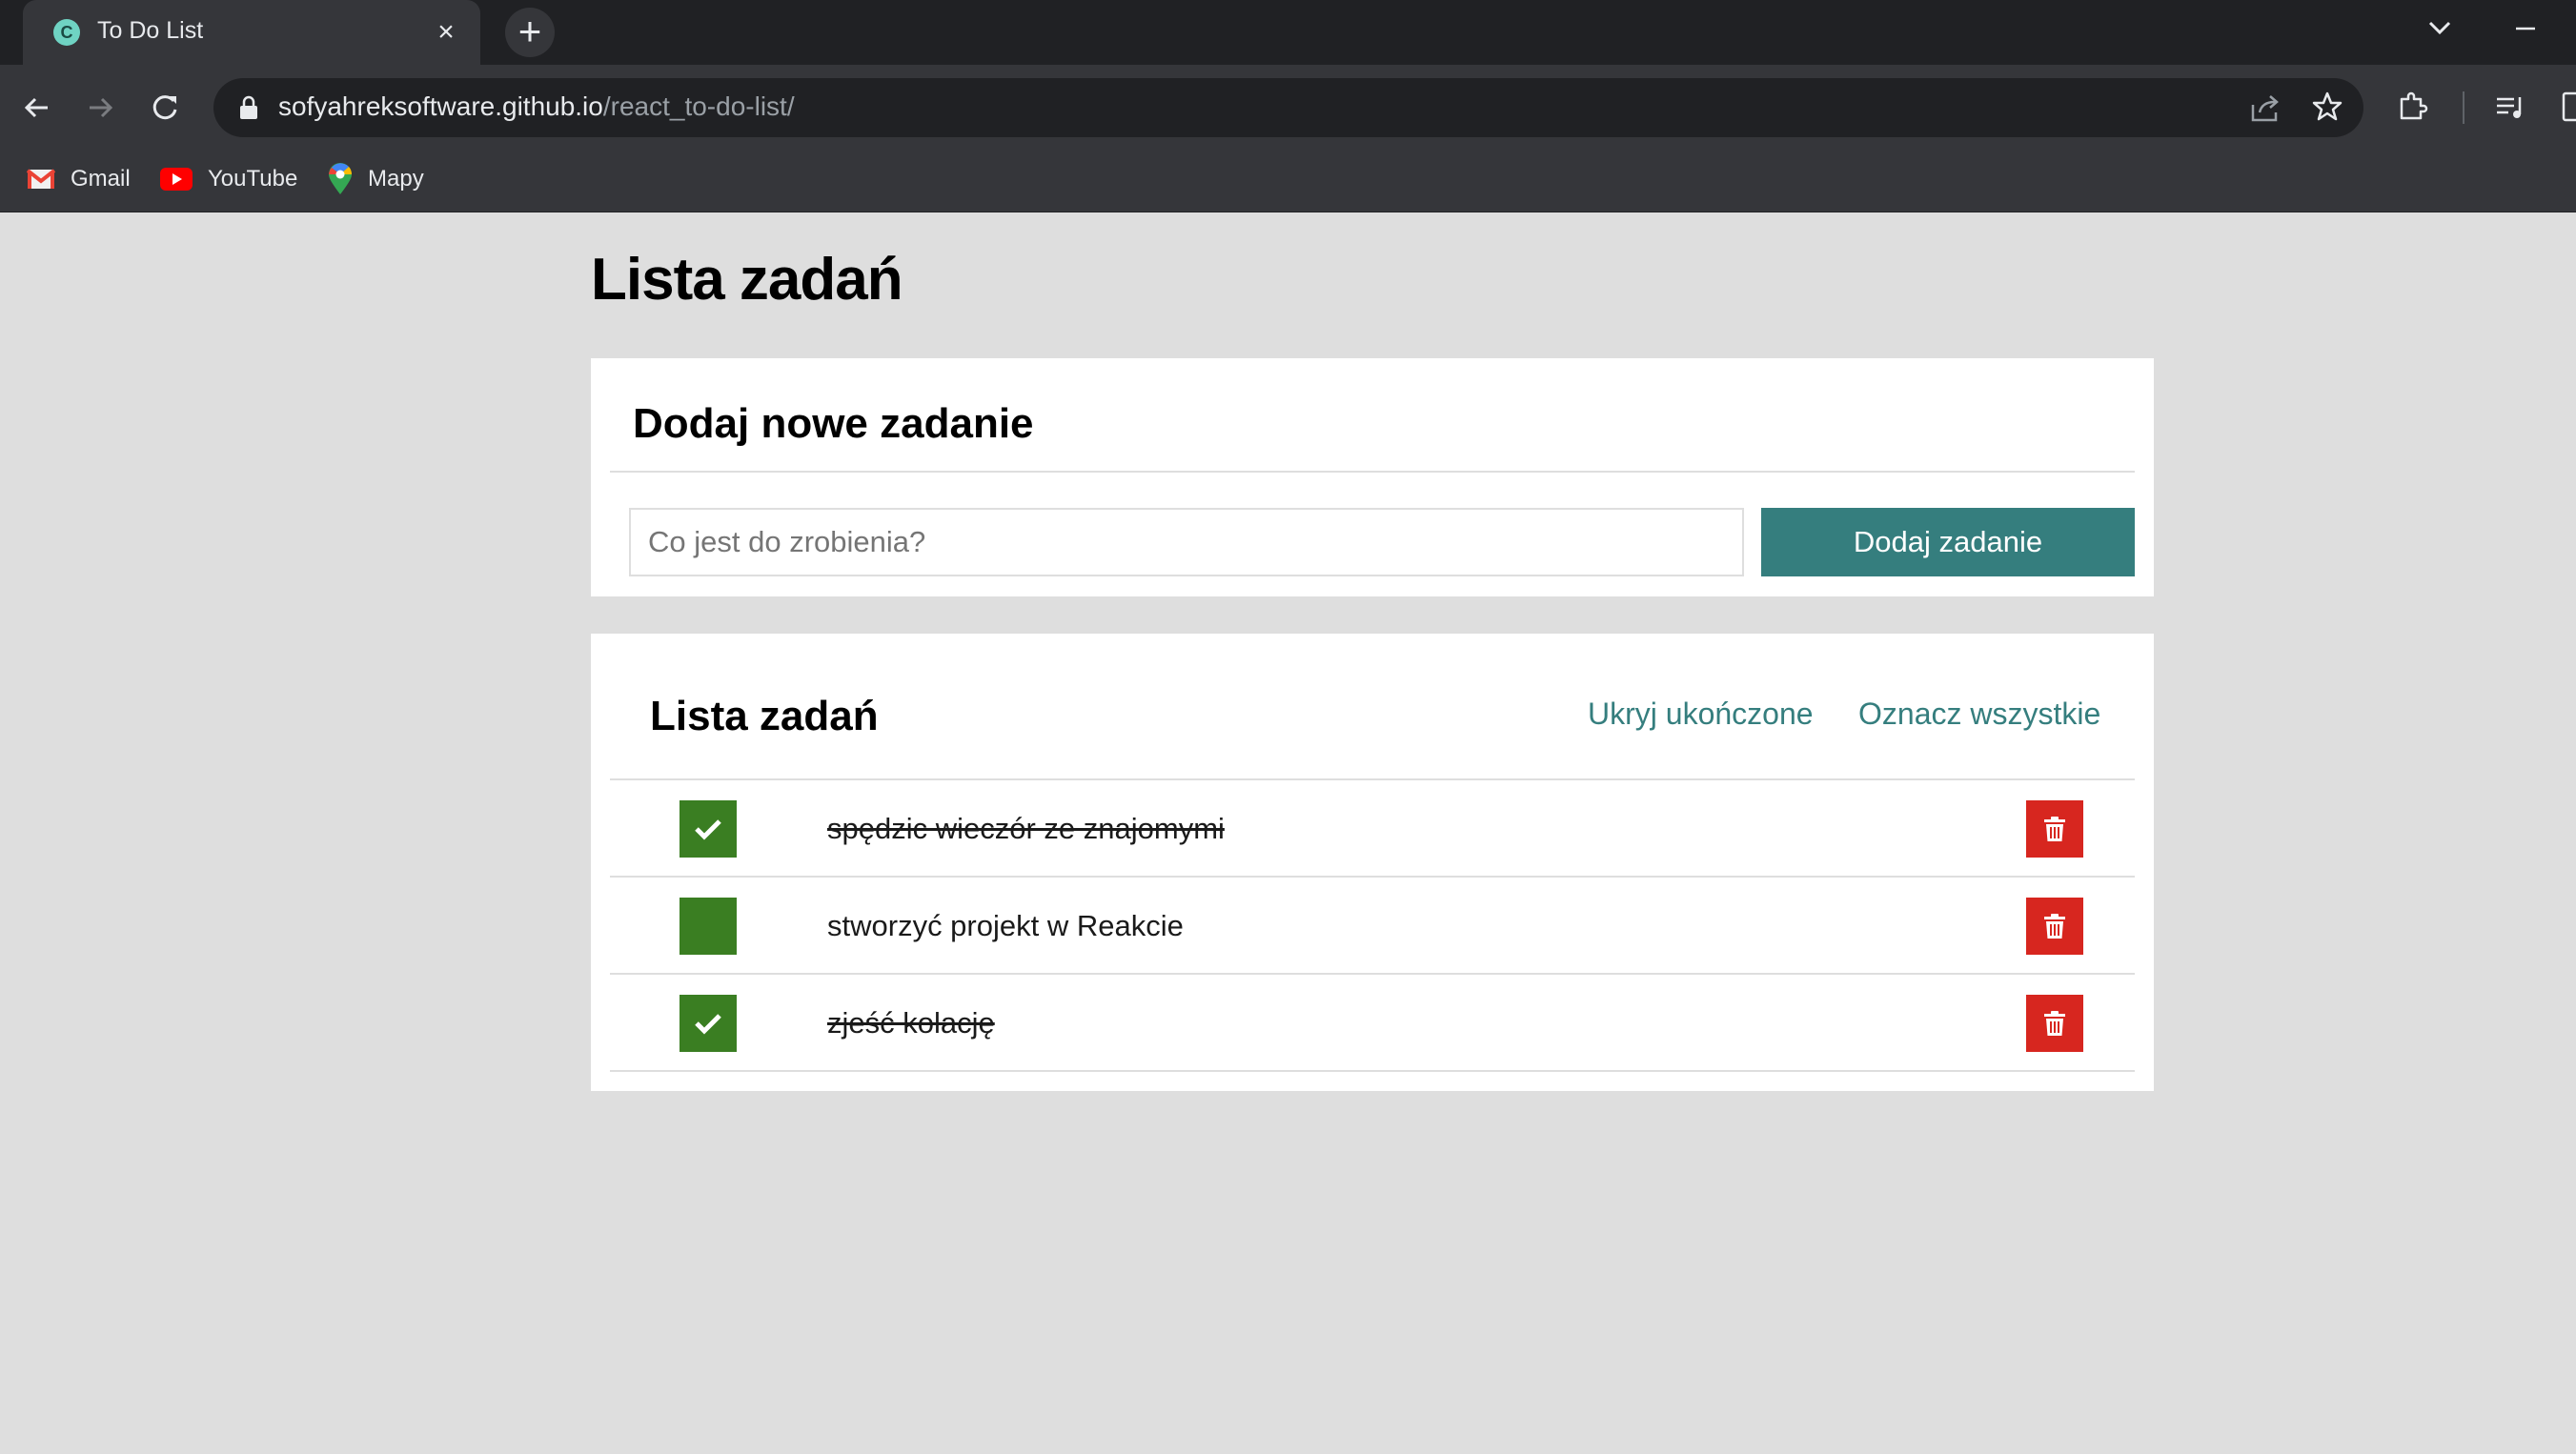 This screenshot has width=2576, height=1454. I want to click on media-controls-icon, so click(2510, 107).